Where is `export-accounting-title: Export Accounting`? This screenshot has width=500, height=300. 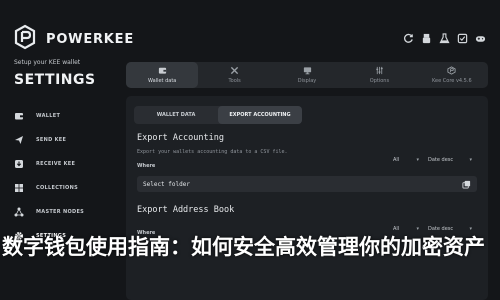
export-accounting-title: Export Accounting is located at coordinates (180, 138).